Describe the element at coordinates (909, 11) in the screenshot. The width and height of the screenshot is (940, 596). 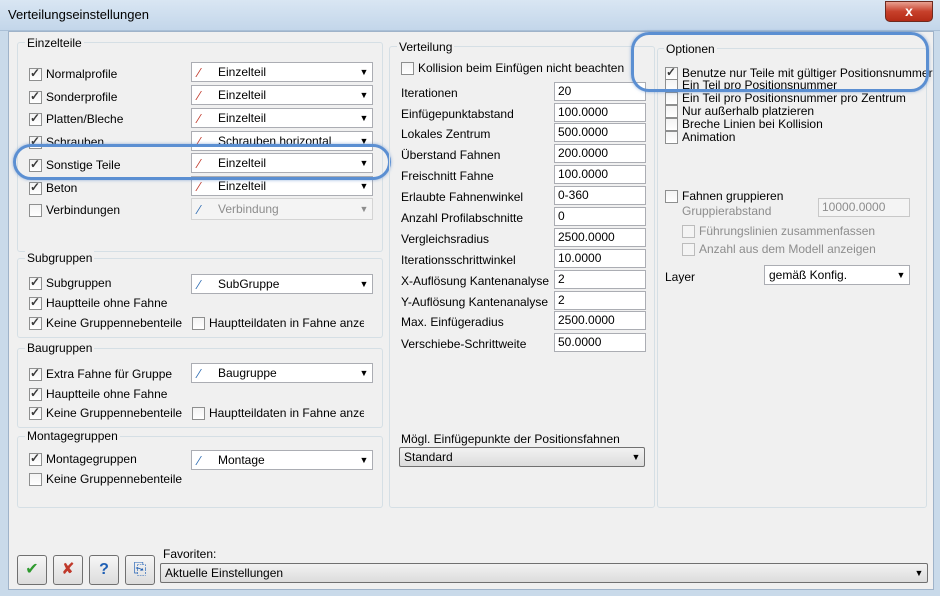
I see `close-button: x` at that location.